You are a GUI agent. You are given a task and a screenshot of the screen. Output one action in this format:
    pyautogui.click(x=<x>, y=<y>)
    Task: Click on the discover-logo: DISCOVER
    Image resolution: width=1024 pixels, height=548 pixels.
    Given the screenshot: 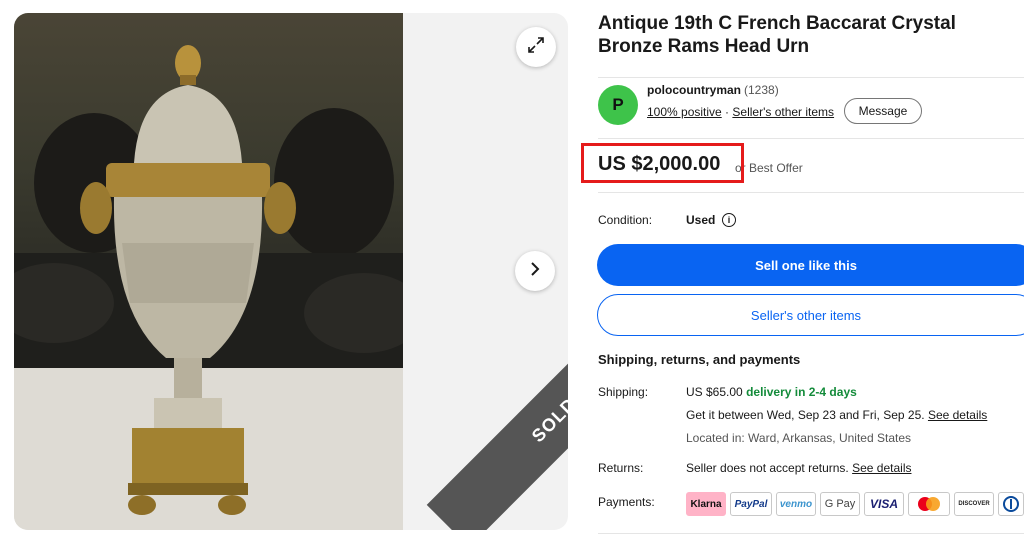 What is the action you would take?
    pyautogui.click(x=974, y=504)
    